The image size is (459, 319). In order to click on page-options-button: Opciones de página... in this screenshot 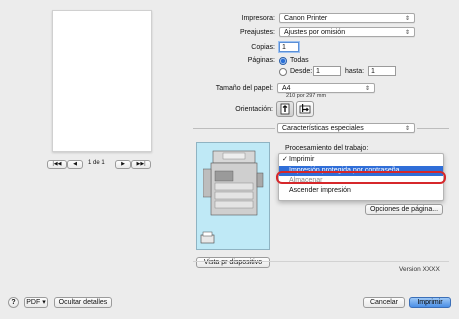, I will do `click(404, 209)`.